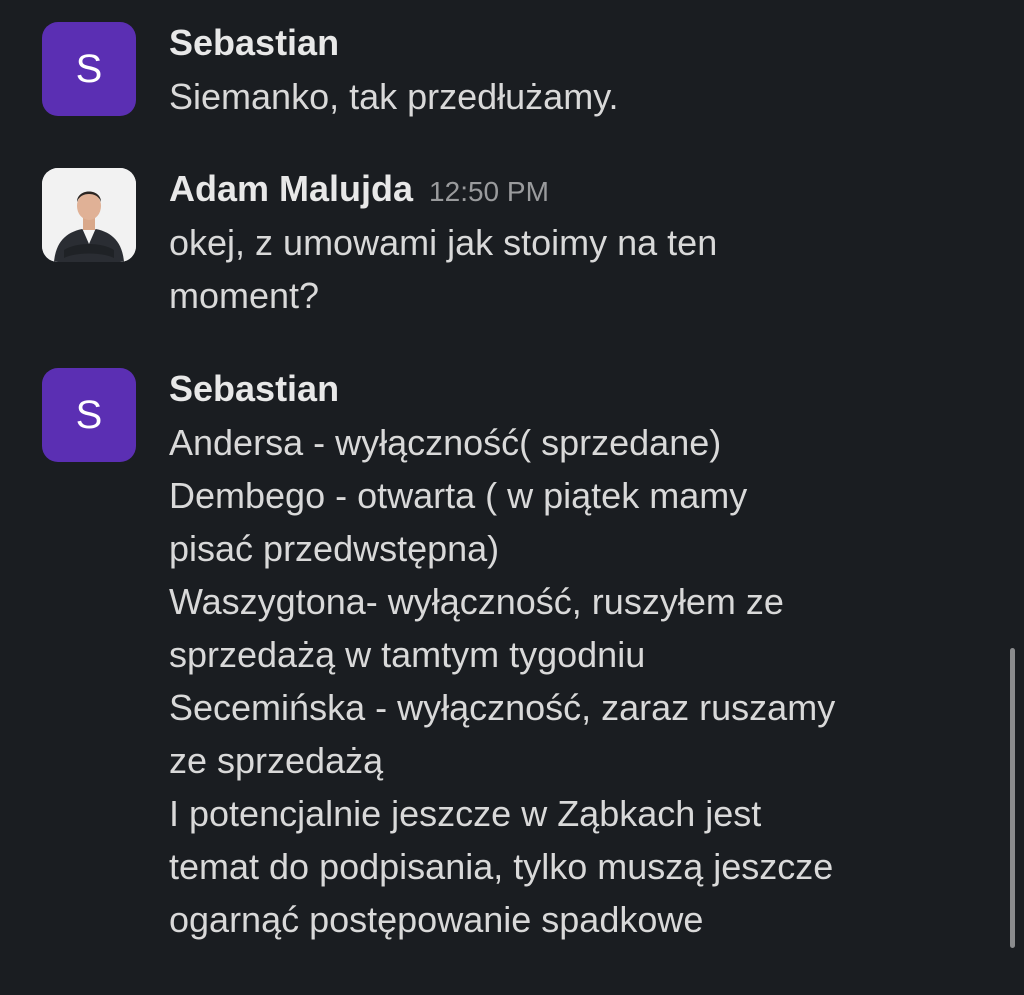 Image resolution: width=1024 pixels, height=995 pixels. What do you see at coordinates (276, 760) in the screenshot?
I see `message-text-line: ze sprzedażą` at bounding box center [276, 760].